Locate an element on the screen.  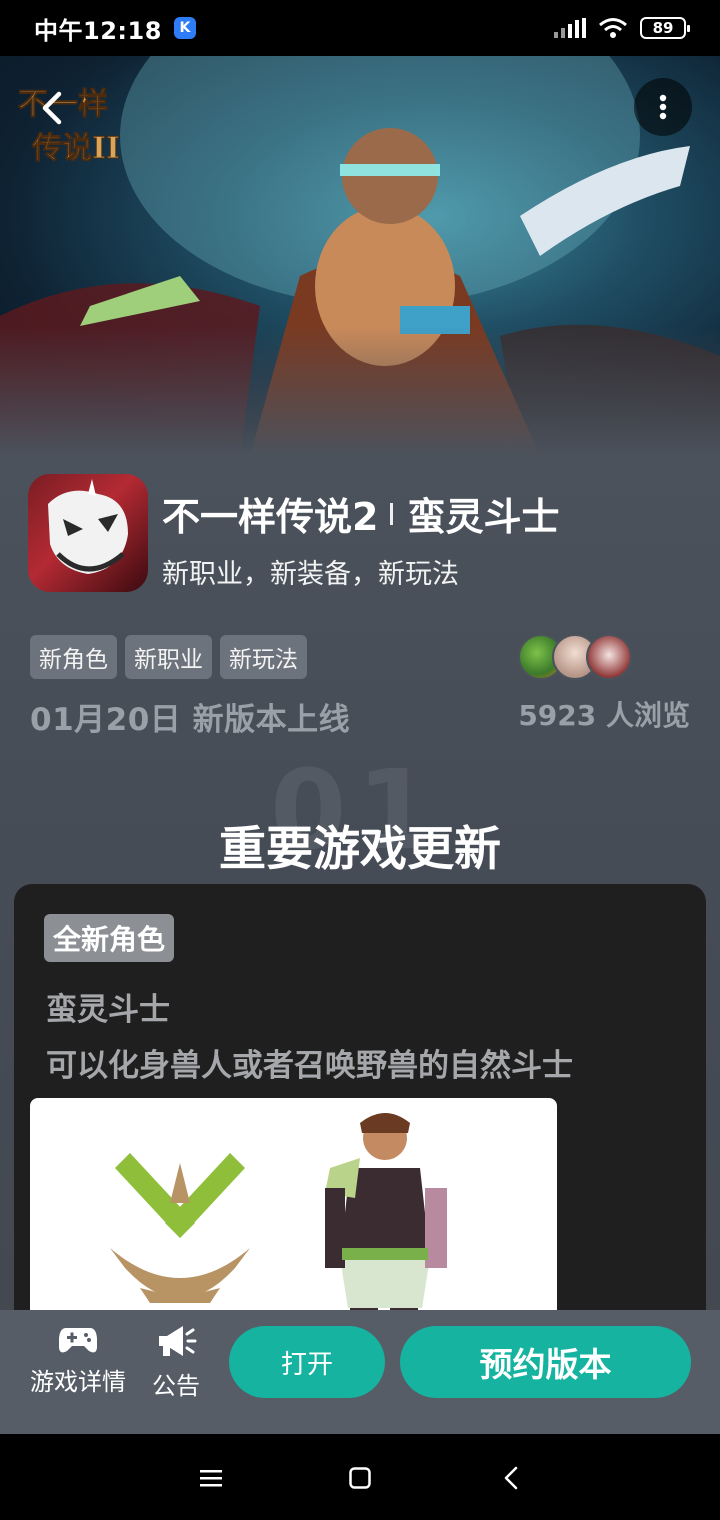
announcement-label: 公告 is located at coordinates (176, 1386).